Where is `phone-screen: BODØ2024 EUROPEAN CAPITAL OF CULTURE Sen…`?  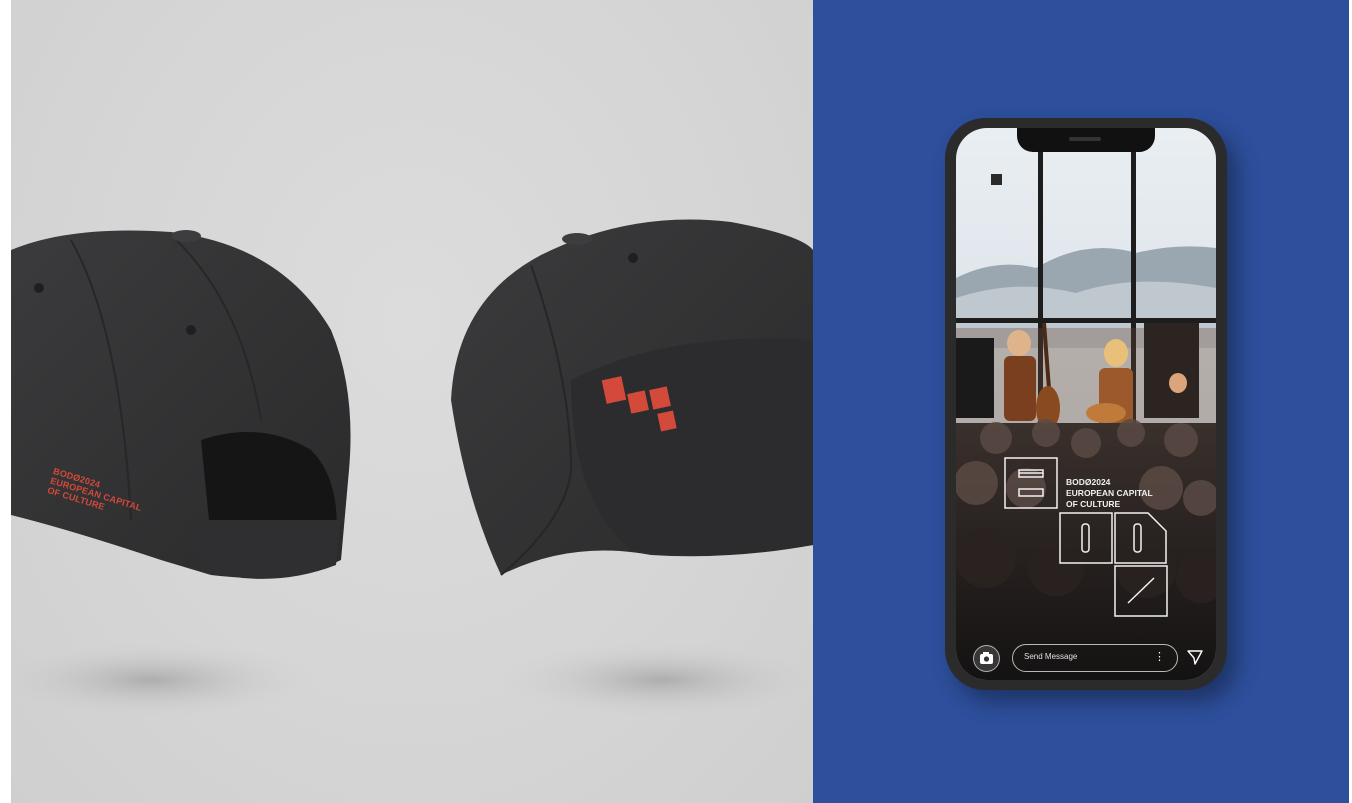
phone-screen: BODØ2024 EUROPEAN CAPITAL OF CULTURE Sen… is located at coordinates (1086, 404).